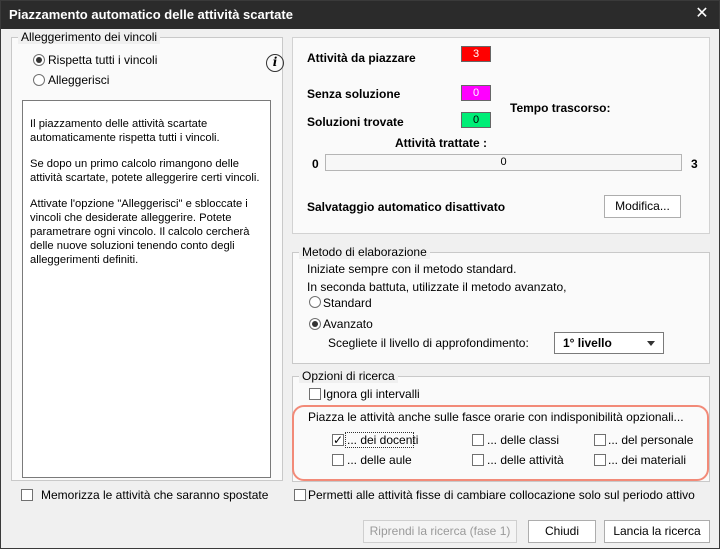 Image resolution: width=720 pixels, height=549 pixels. I want to click on radio-standard-label: Standard, so click(347, 303).